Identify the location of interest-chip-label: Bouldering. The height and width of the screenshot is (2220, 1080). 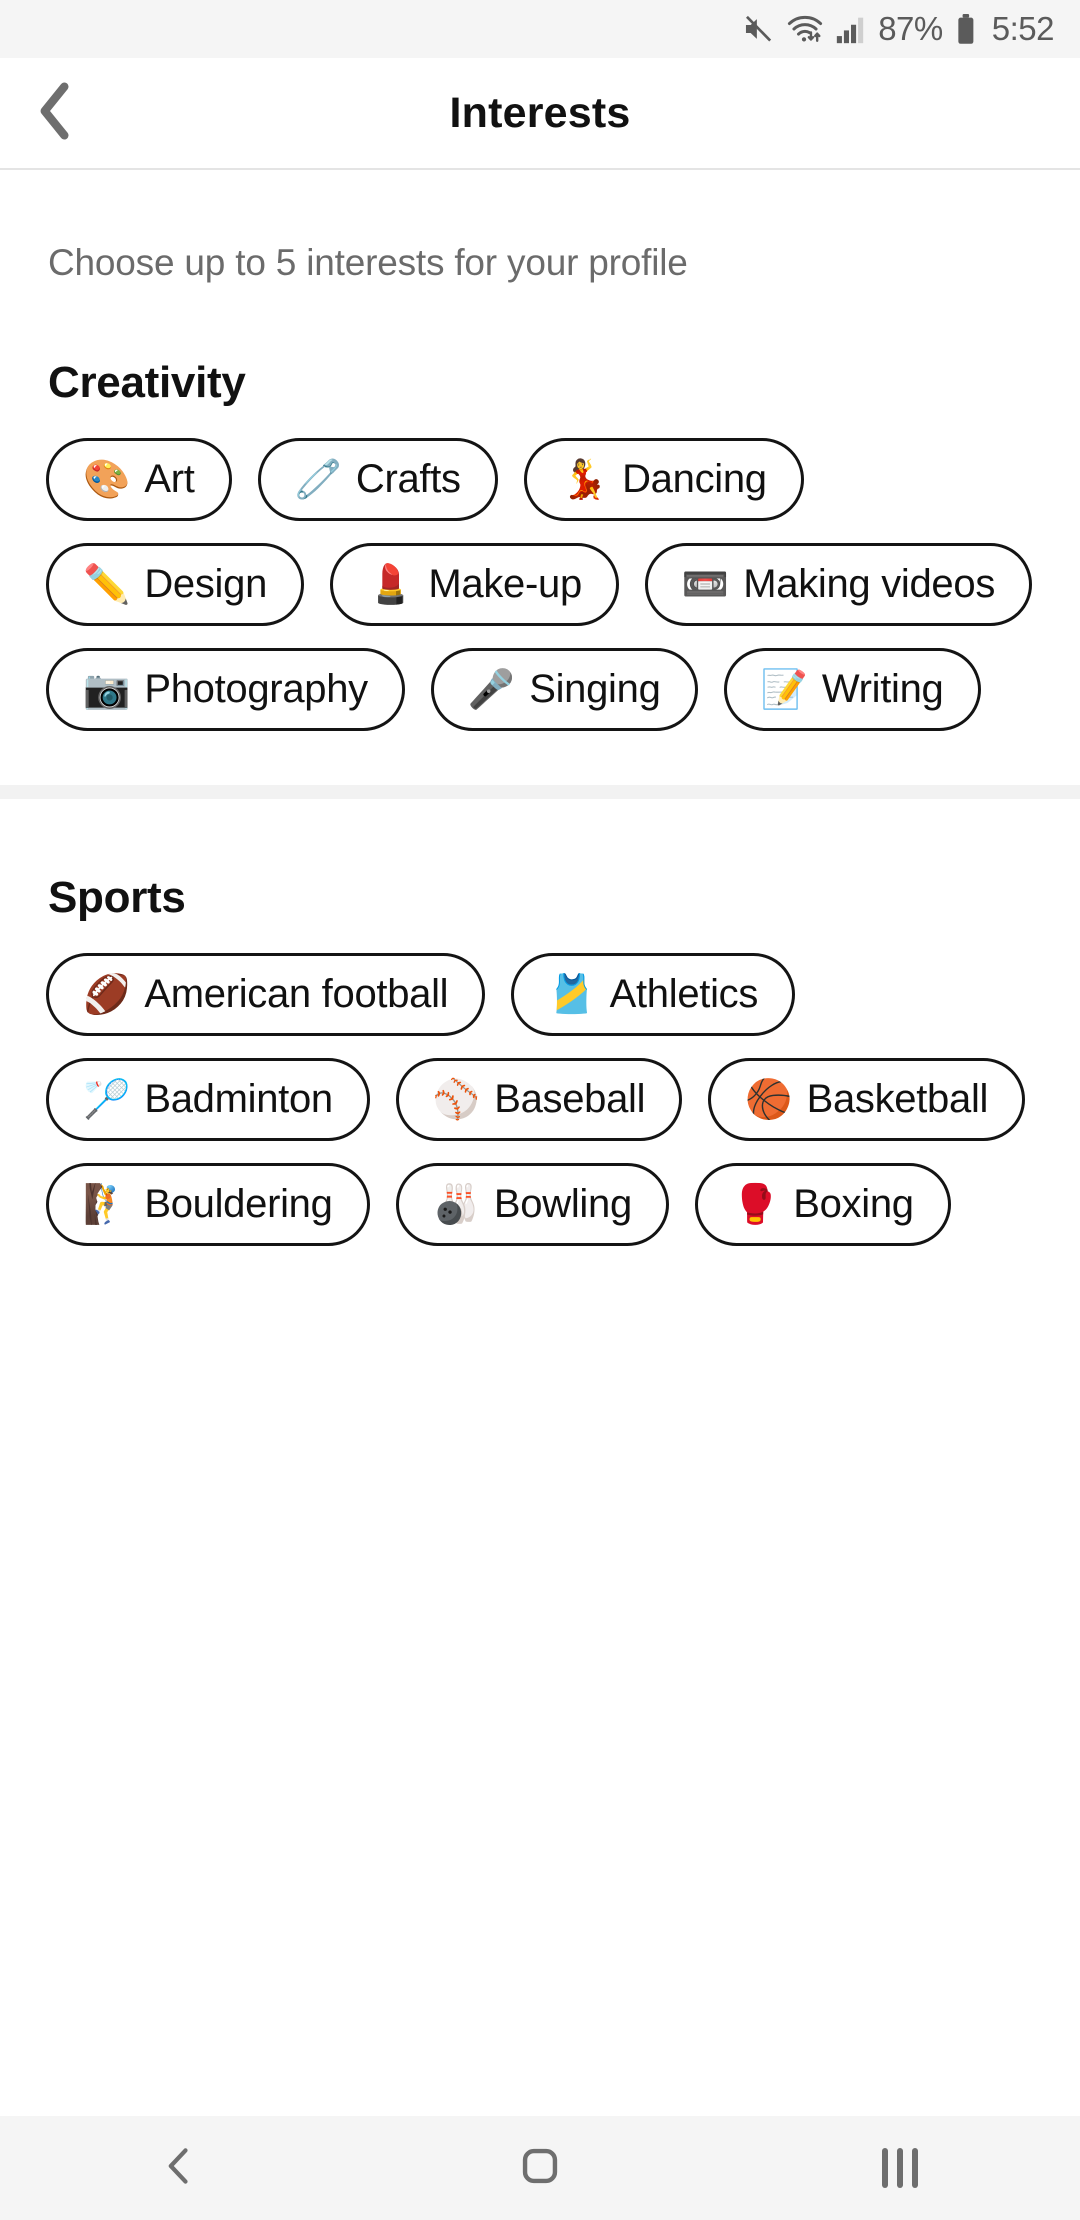
(238, 1204).